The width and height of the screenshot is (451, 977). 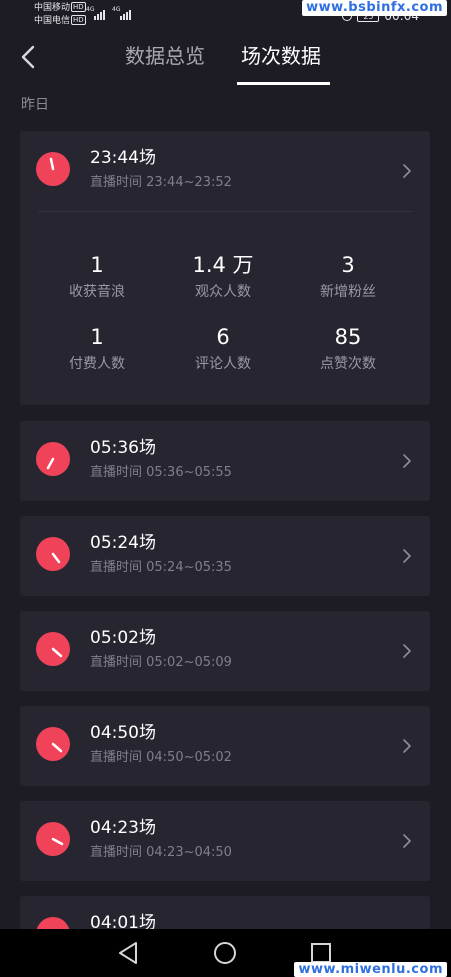 I want to click on session-card: 05:36场 直播时间 05:36~05:55, so click(x=225, y=461).